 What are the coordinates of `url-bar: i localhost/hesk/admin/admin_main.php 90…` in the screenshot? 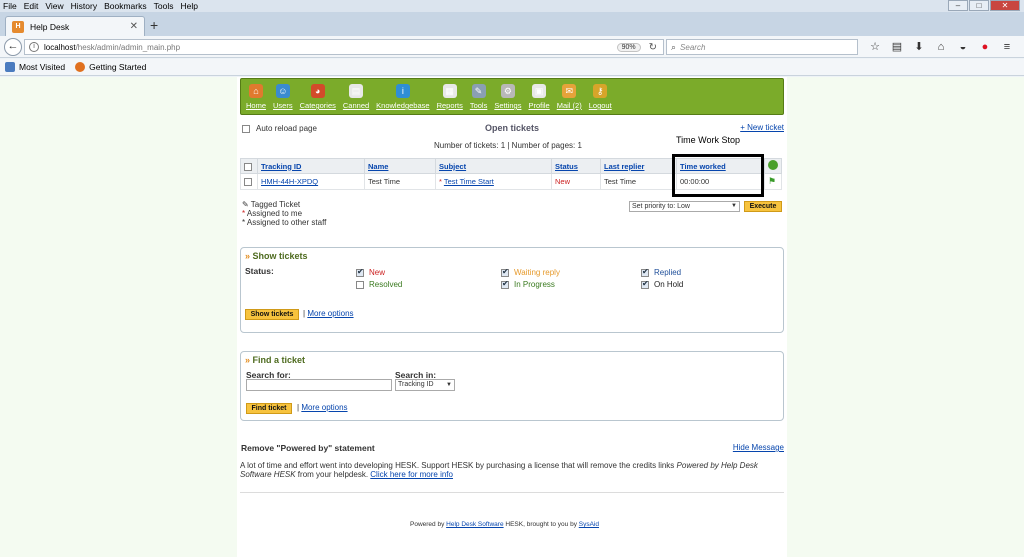 It's located at (344, 47).